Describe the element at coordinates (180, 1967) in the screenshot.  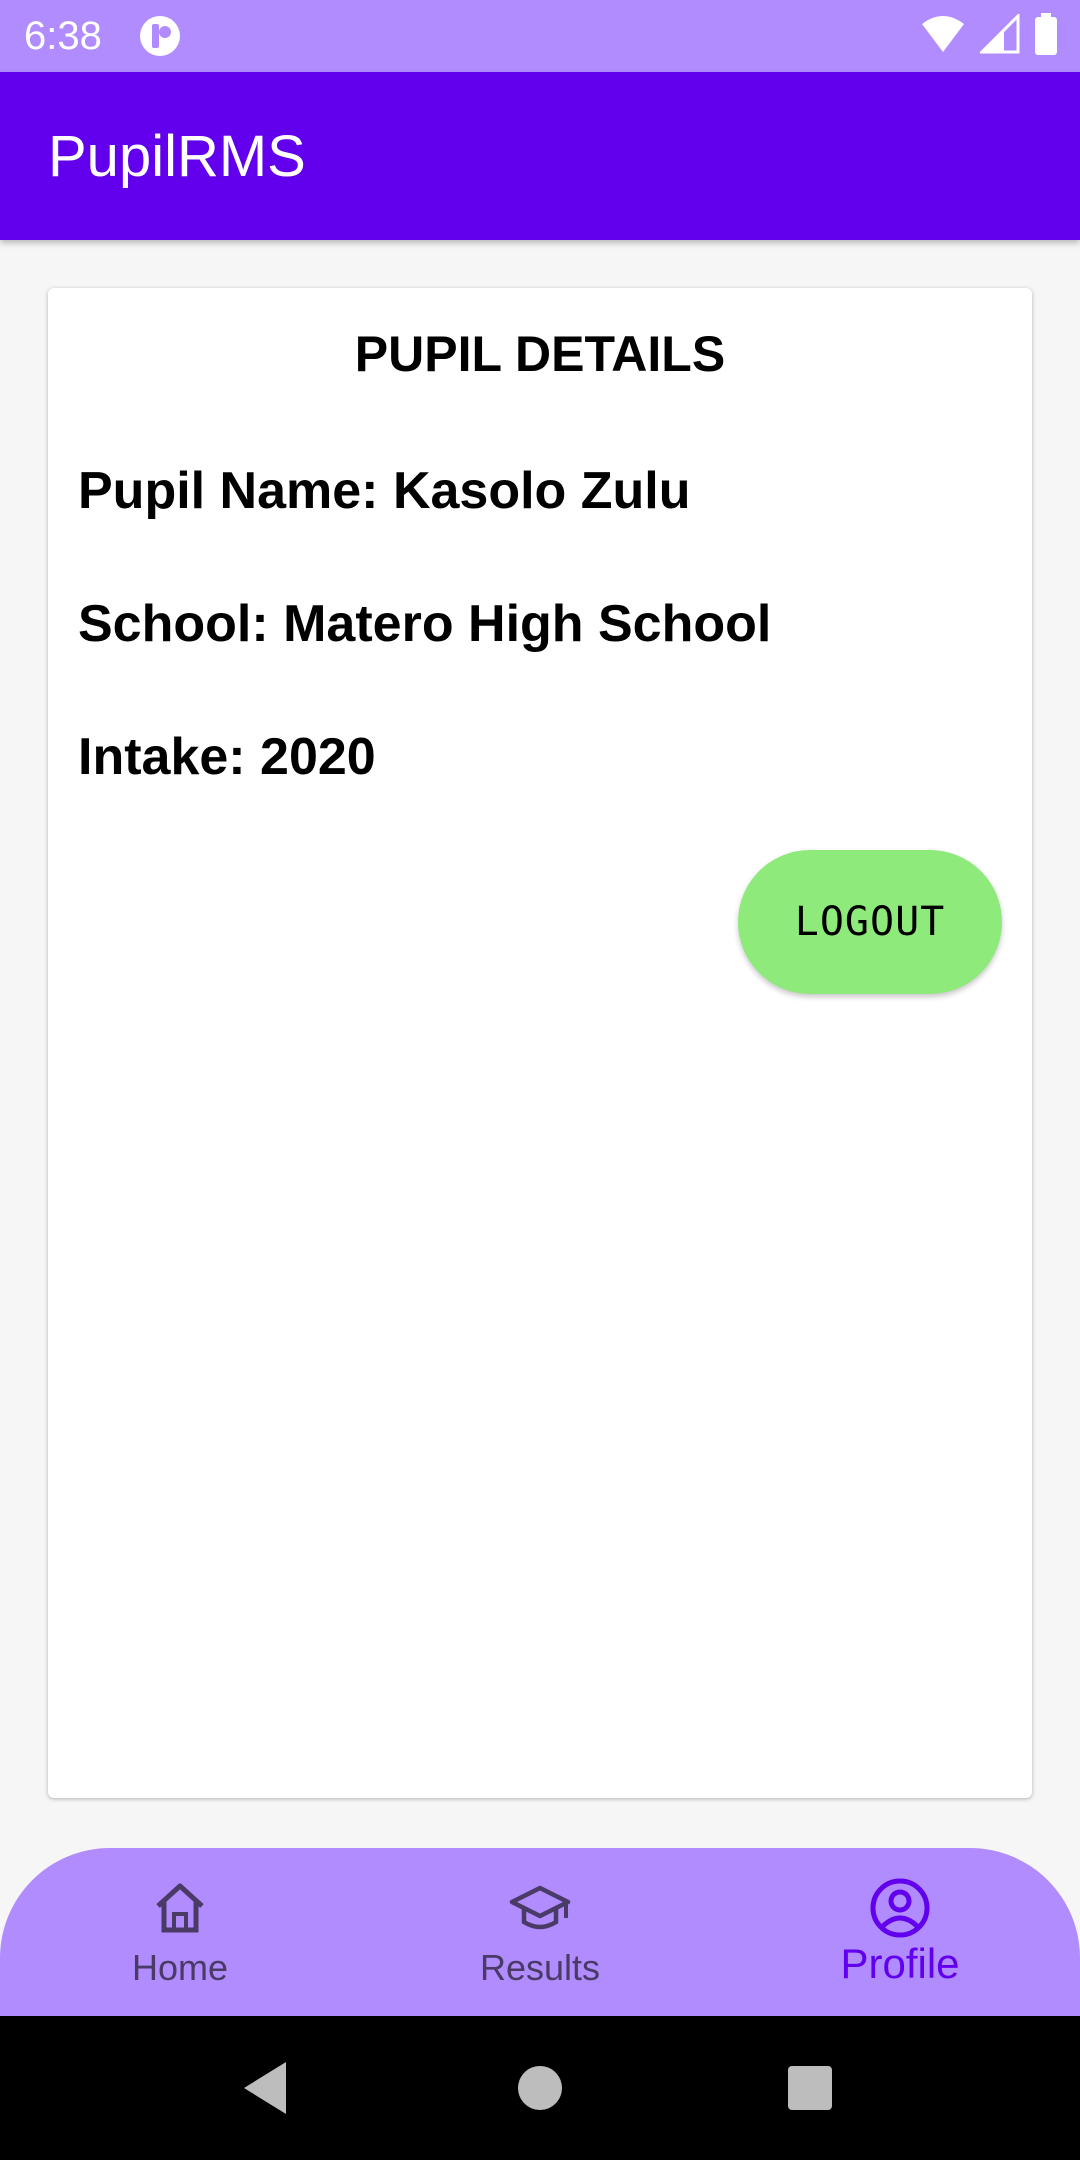
I see `nav-label-home: Home` at that location.